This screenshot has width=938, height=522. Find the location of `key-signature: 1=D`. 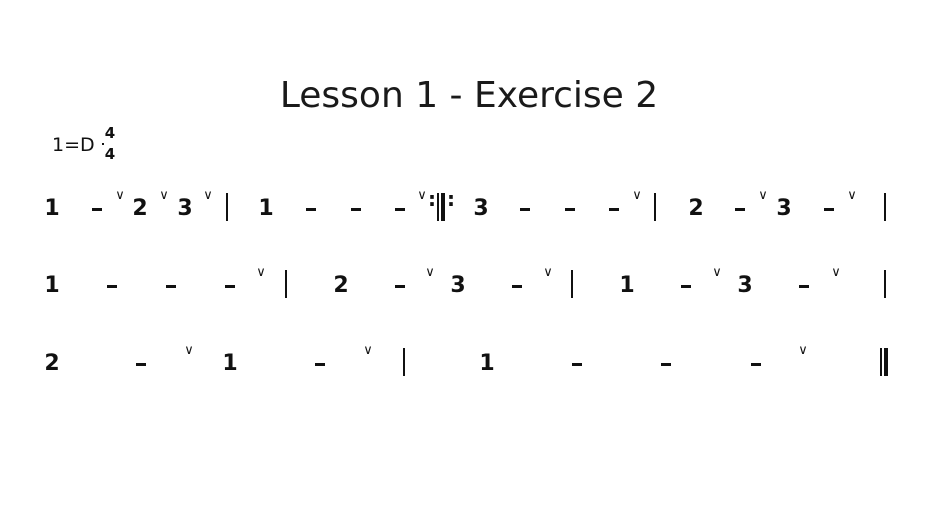

key-signature: 1=D is located at coordinates (73, 145).